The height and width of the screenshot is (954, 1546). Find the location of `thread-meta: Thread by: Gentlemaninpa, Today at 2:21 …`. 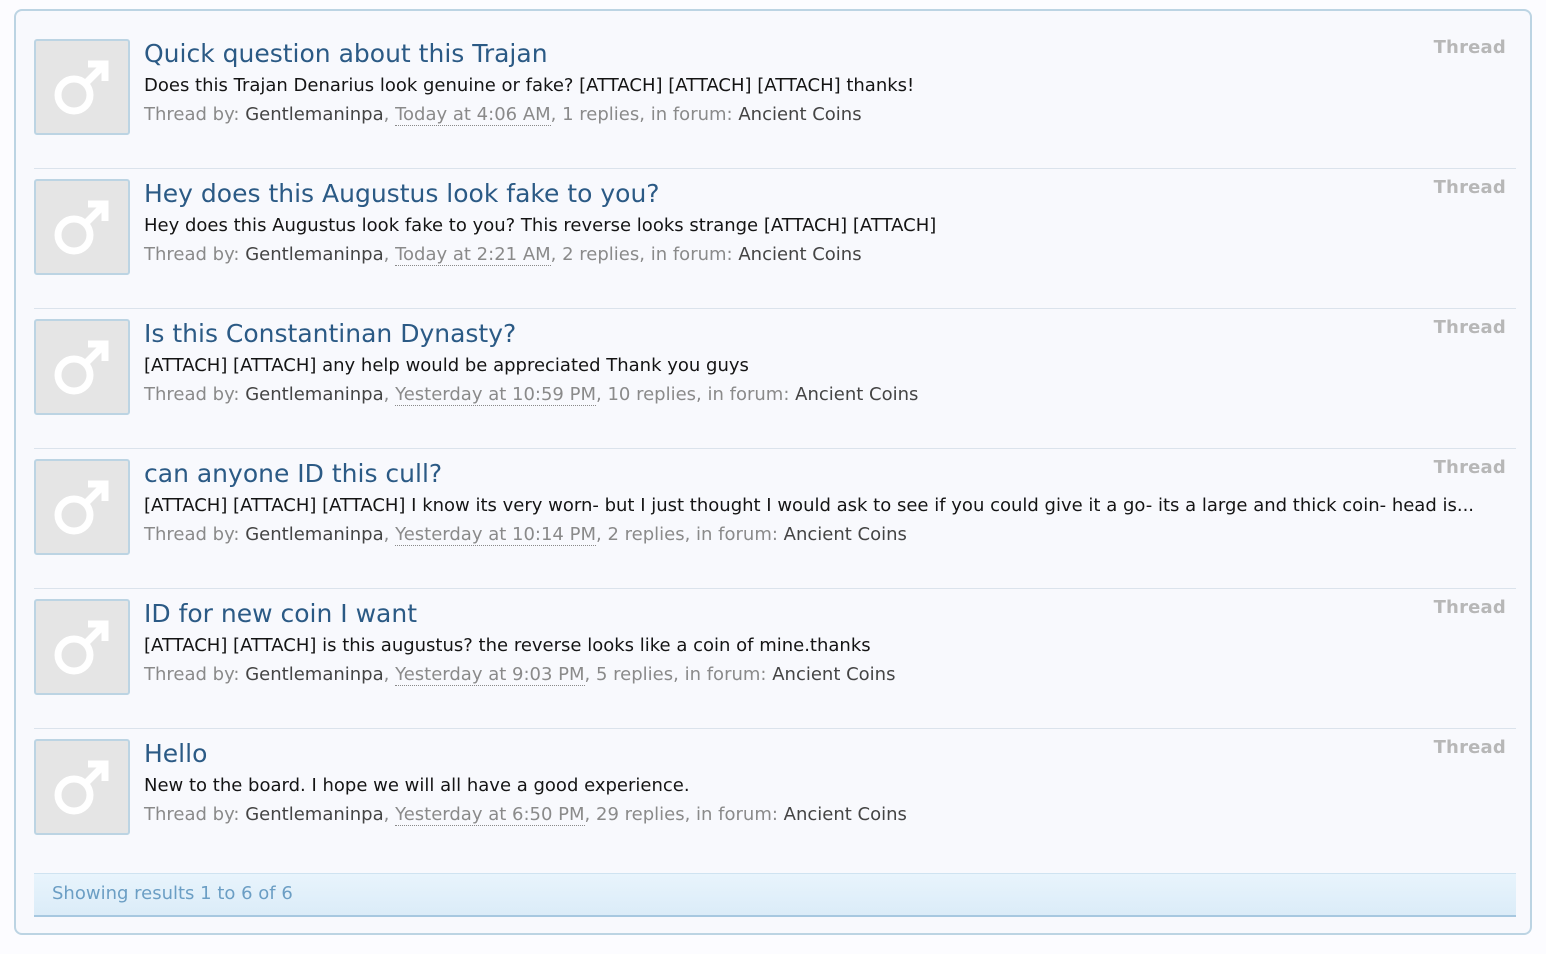

thread-meta: Thread by: Gentlemaninpa, Today at 2:21 … is located at coordinates (503, 255).